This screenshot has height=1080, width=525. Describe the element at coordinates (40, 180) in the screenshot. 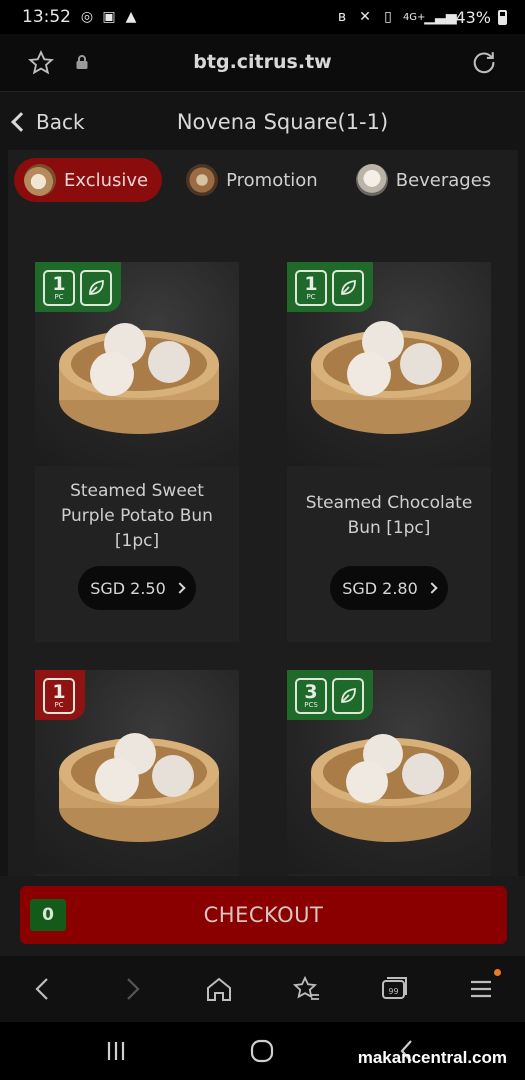

I see `exclusive-thumbnail-icon` at that location.